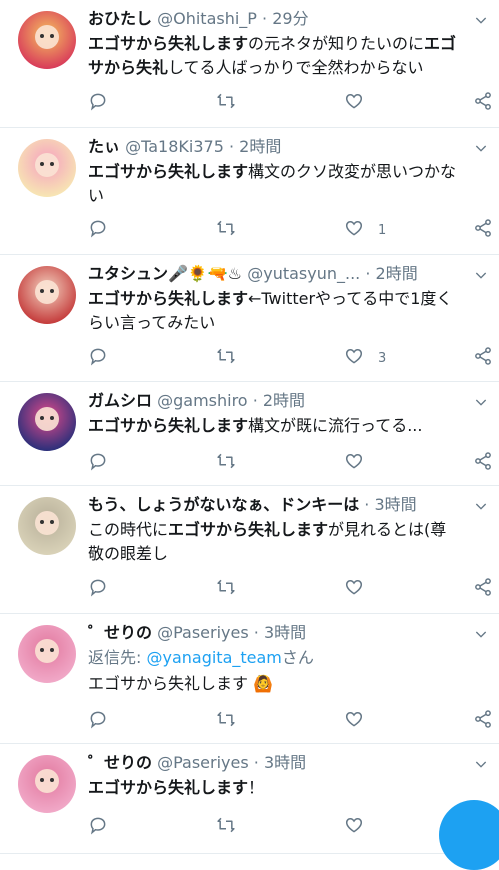 The image size is (499, 870). I want to click on display-name: ユタシュン🎤🌻🔫♨, so click(165, 273).